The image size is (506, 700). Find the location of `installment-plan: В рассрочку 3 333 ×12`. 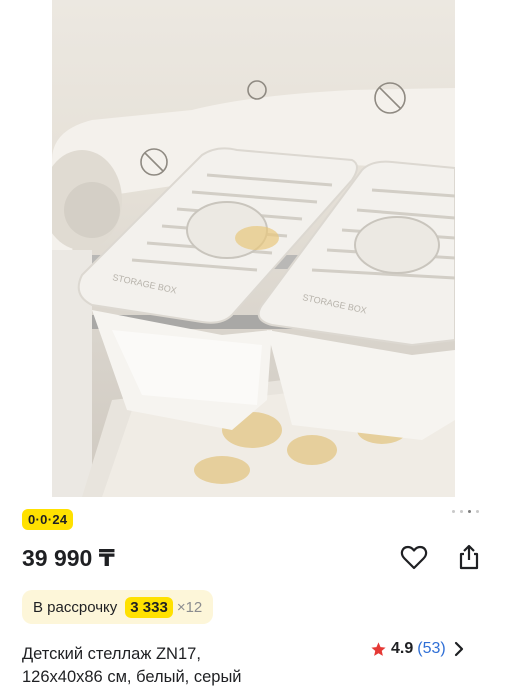

installment-plan: В рассрочку 3 333 ×12 is located at coordinates (118, 607).